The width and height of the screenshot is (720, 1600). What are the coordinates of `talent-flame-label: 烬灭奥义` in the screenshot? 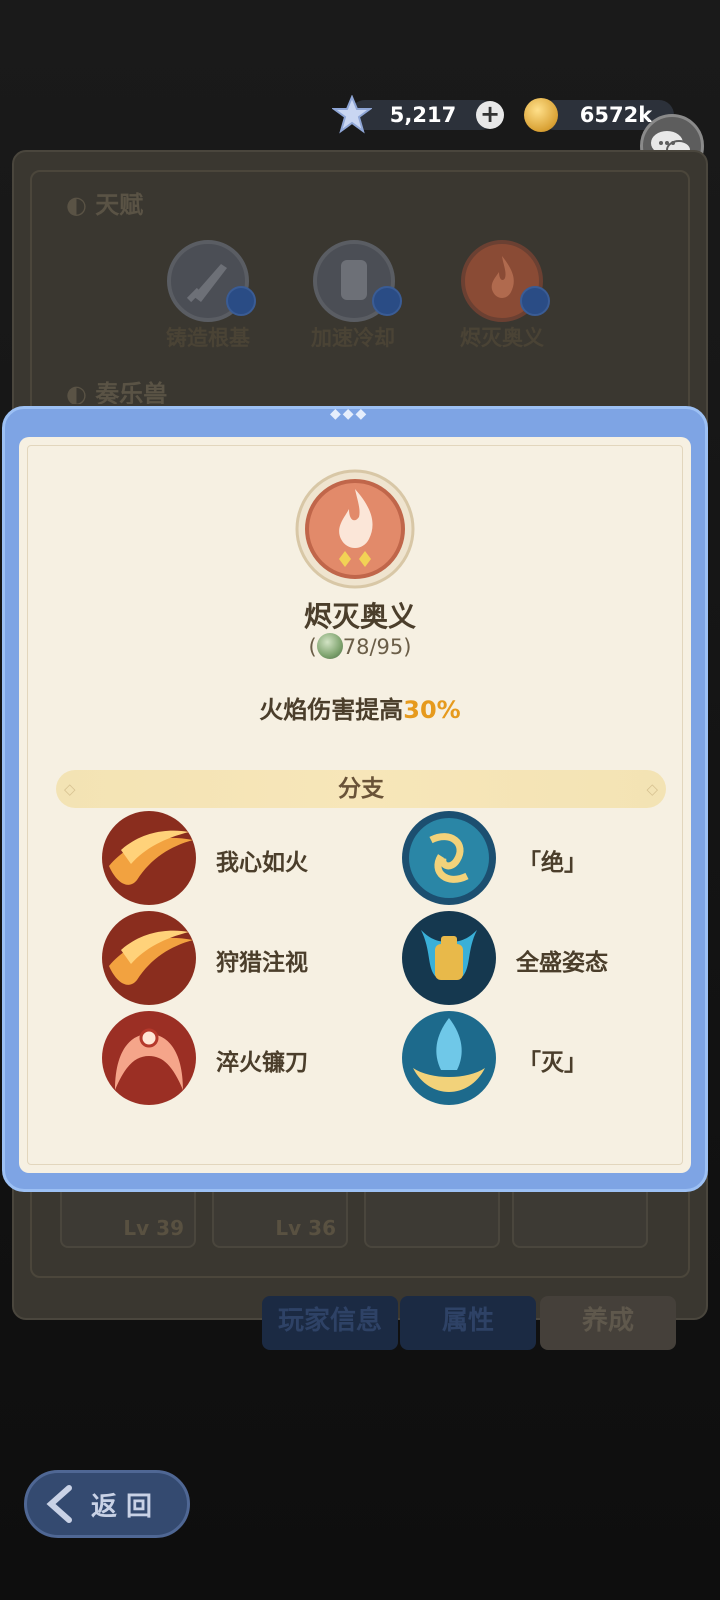 It's located at (502, 338).